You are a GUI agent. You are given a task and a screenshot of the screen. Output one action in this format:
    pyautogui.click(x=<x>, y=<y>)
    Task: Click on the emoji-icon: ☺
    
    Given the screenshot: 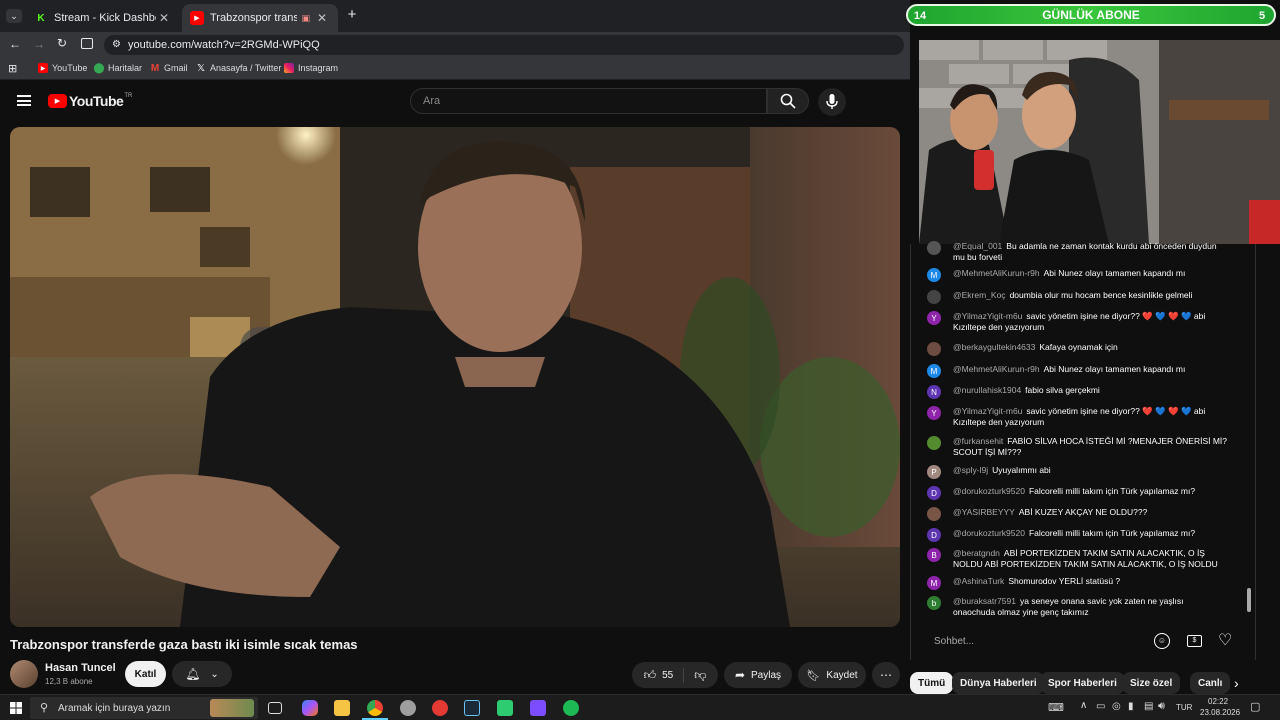 What is the action you would take?
    pyautogui.click(x=1162, y=641)
    